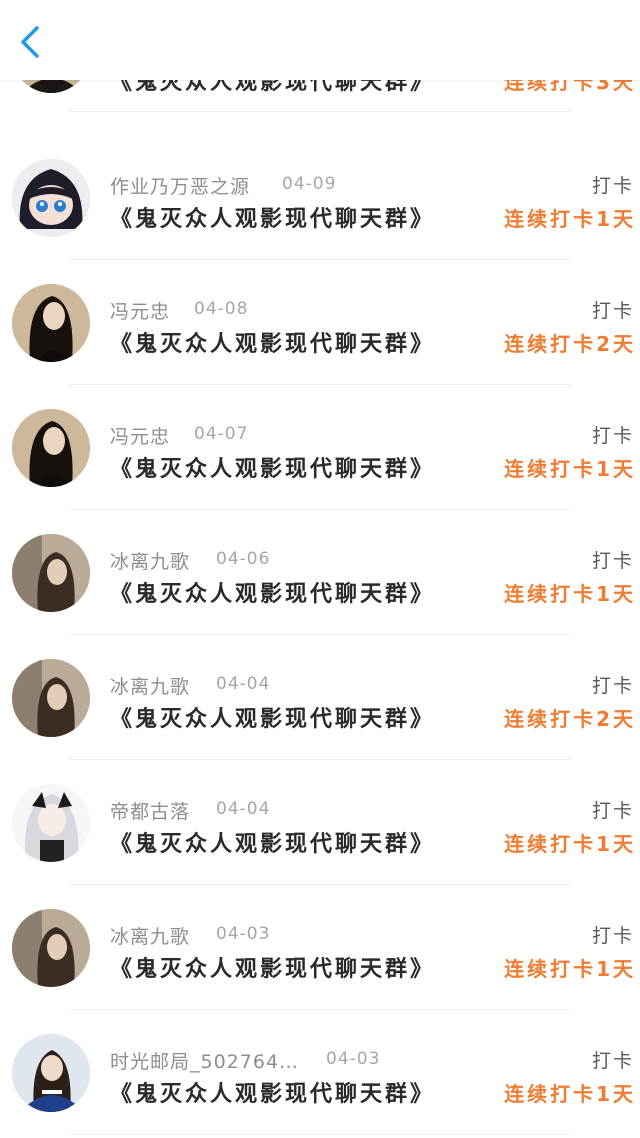  Describe the element at coordinates (178, 435) in the screenshot. I see `row-meta: 冯元忠 04-07` at that location.